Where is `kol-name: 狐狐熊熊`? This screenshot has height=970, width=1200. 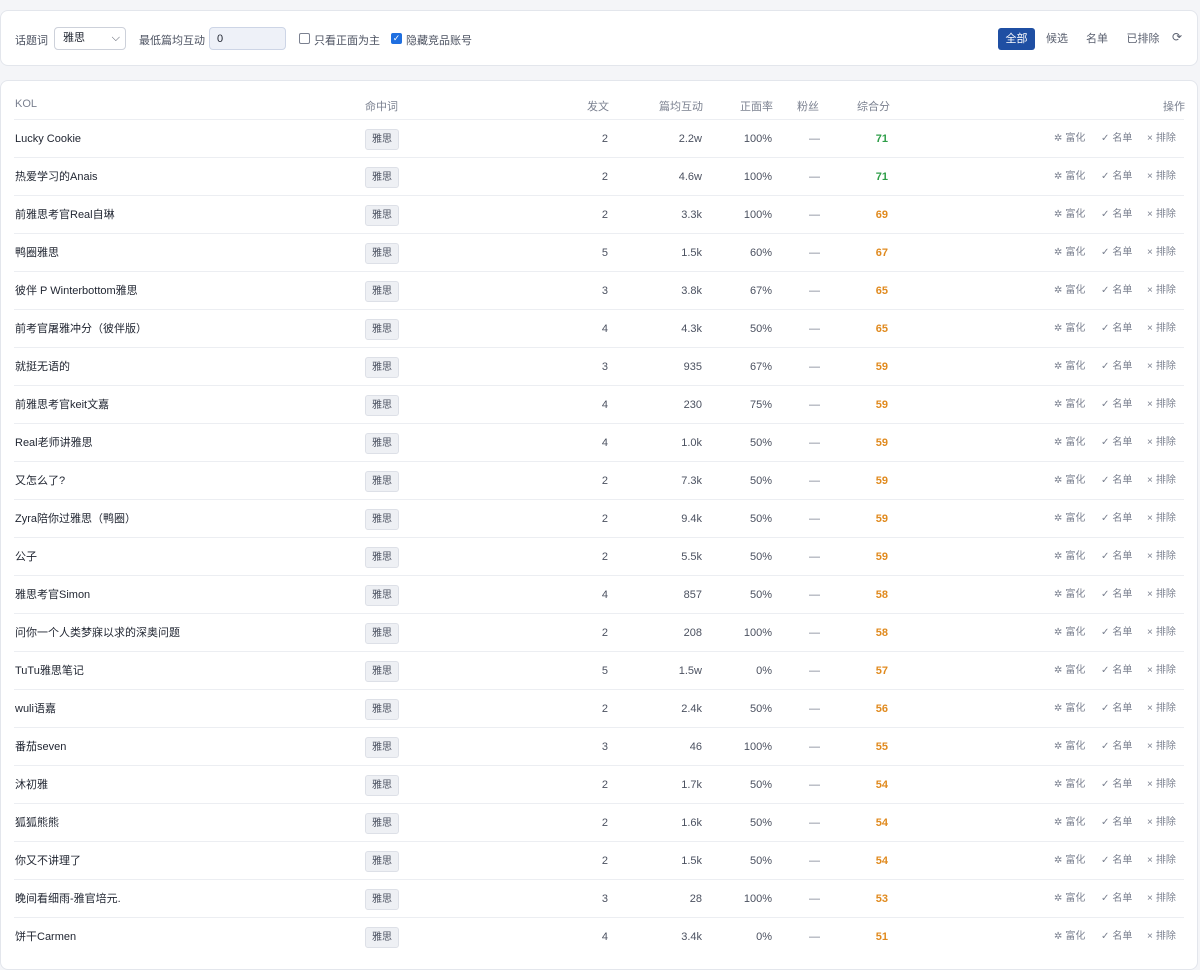
kol-name: 狐狐熊熊 is located at coordinates (37, 823).